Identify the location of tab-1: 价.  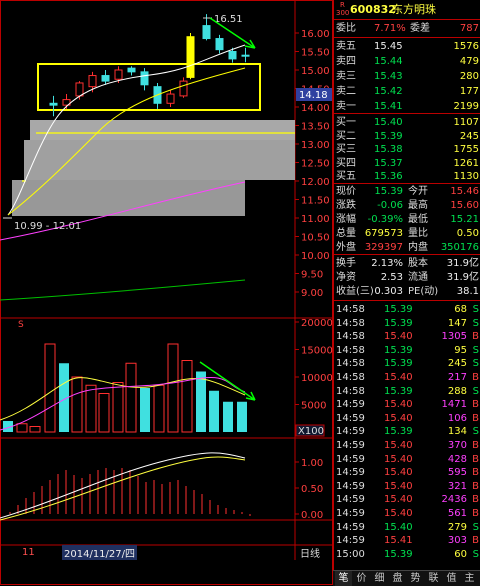
(361, 578).